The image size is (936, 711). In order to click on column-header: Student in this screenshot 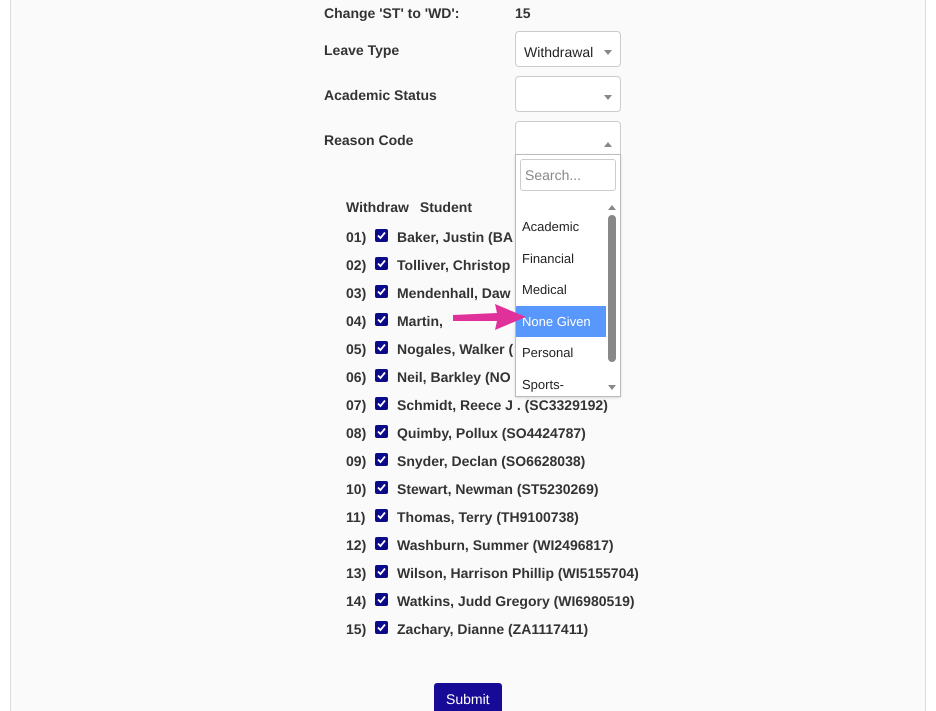, I will do `click(446, 207)`.